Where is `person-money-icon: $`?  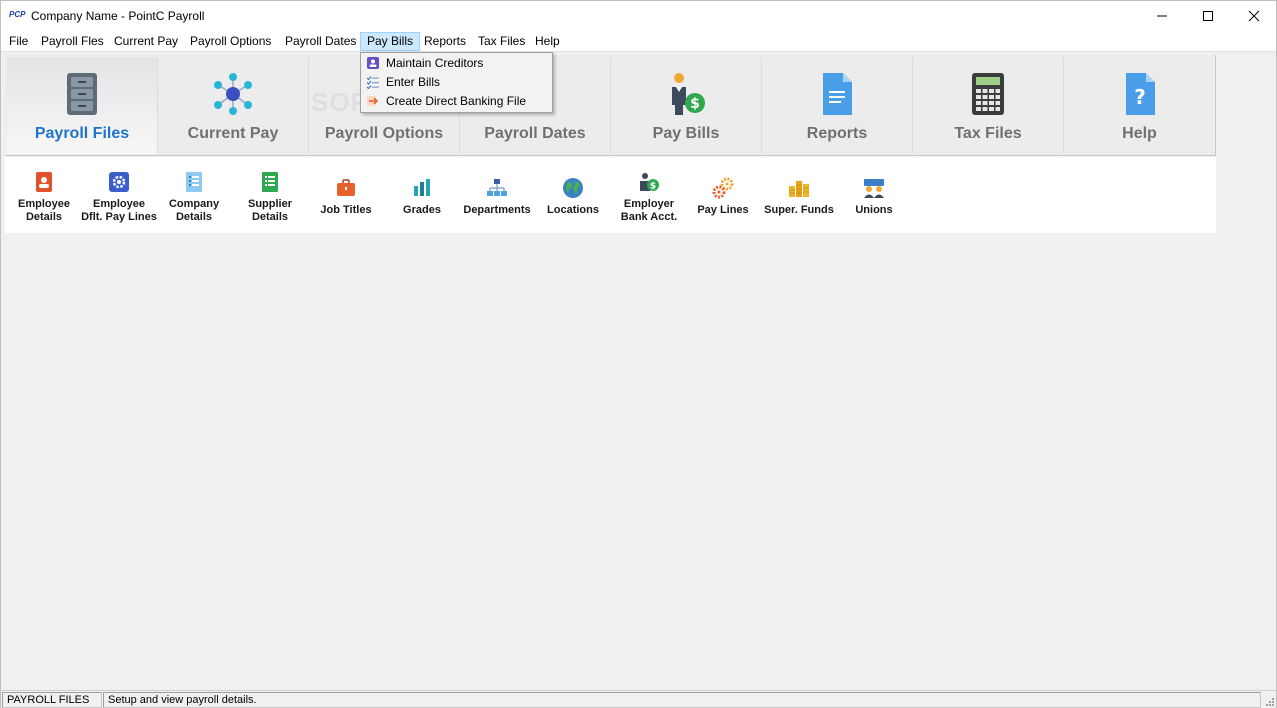
person-money-icon: $ is located at coordinates (688, 94).